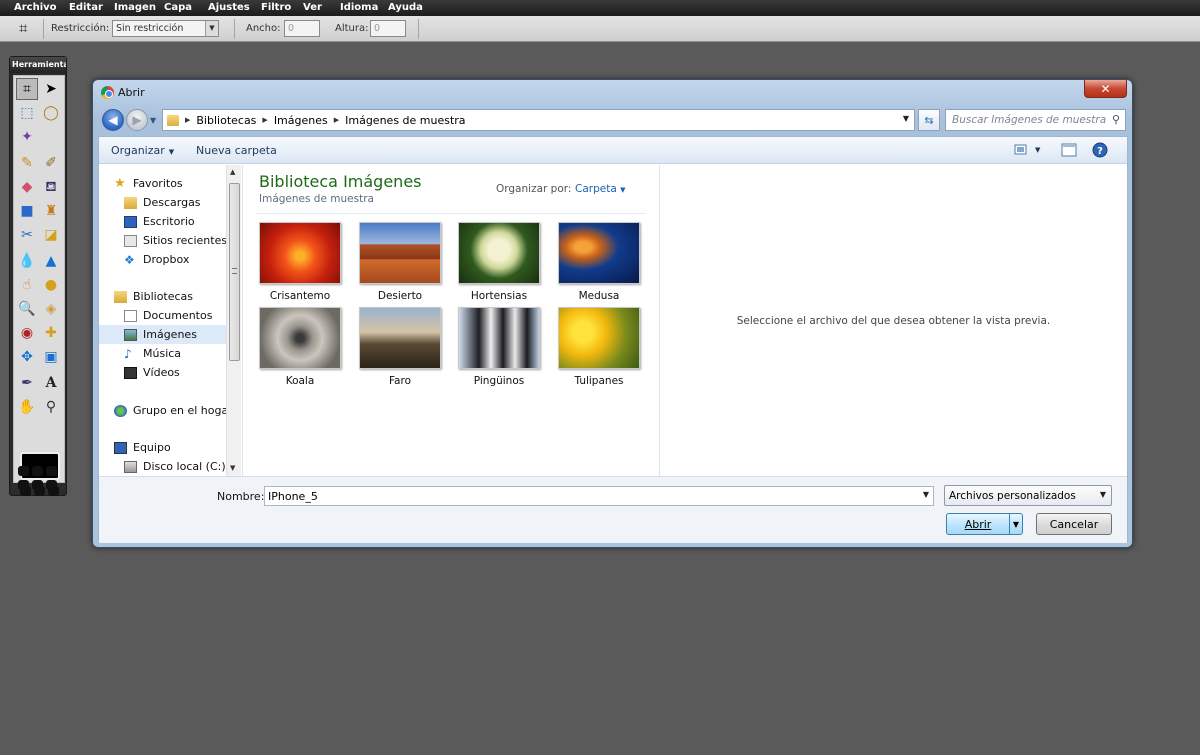 This screenshot has width=1200, height=755. What do you see at coordinates (51, 333) in the screenshot?
I see `bandage-tool-icon: ✚` at bounding box center [51, 333].